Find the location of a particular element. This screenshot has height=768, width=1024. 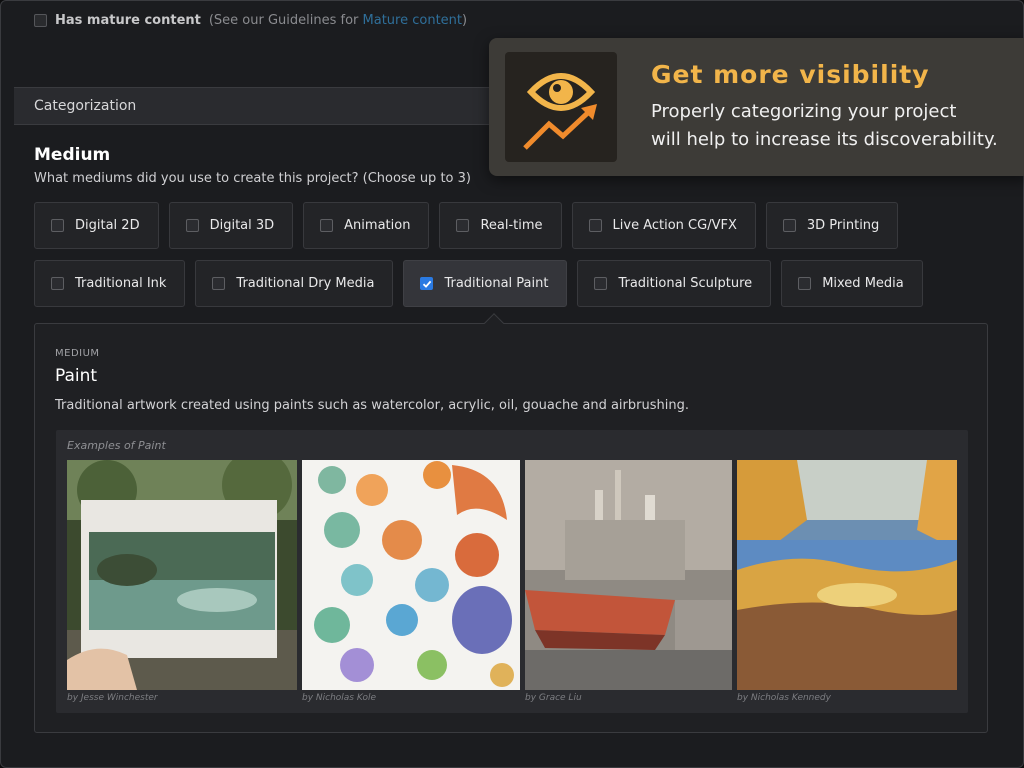

mature-hint-suffix: ) is located at coordinates (465, 20).